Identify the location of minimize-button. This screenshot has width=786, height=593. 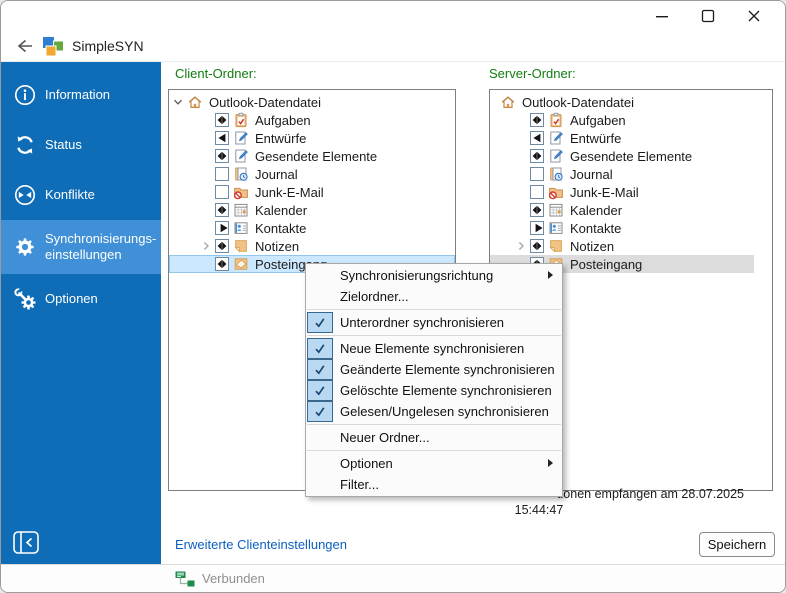
(662, 16).